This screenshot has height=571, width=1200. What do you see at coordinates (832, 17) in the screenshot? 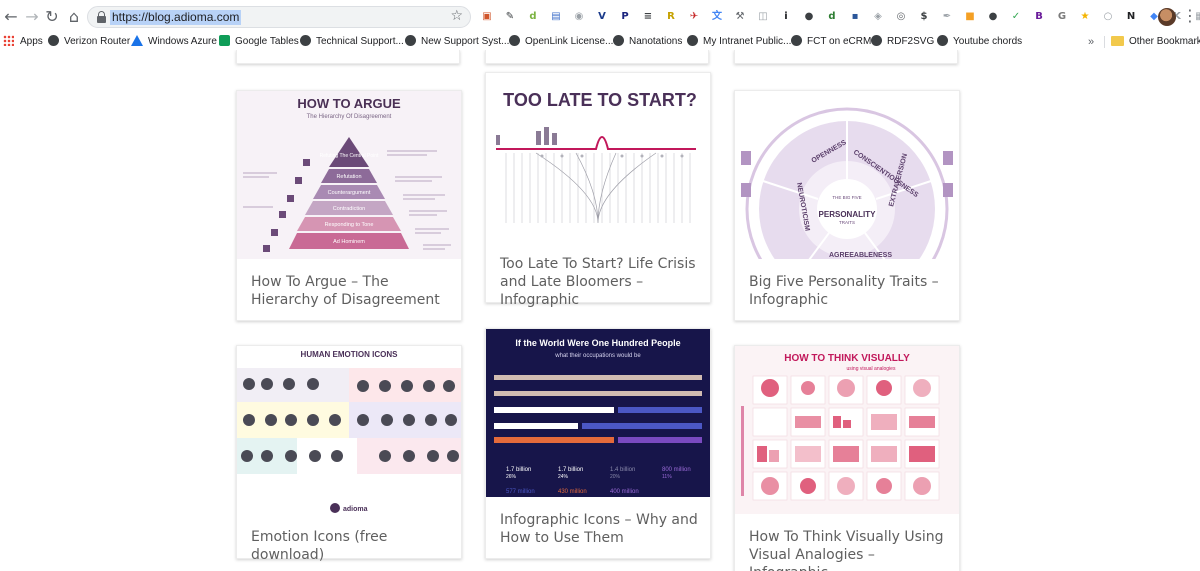
I see `extension-d2-icon: d` at bounding box center [832, 17].